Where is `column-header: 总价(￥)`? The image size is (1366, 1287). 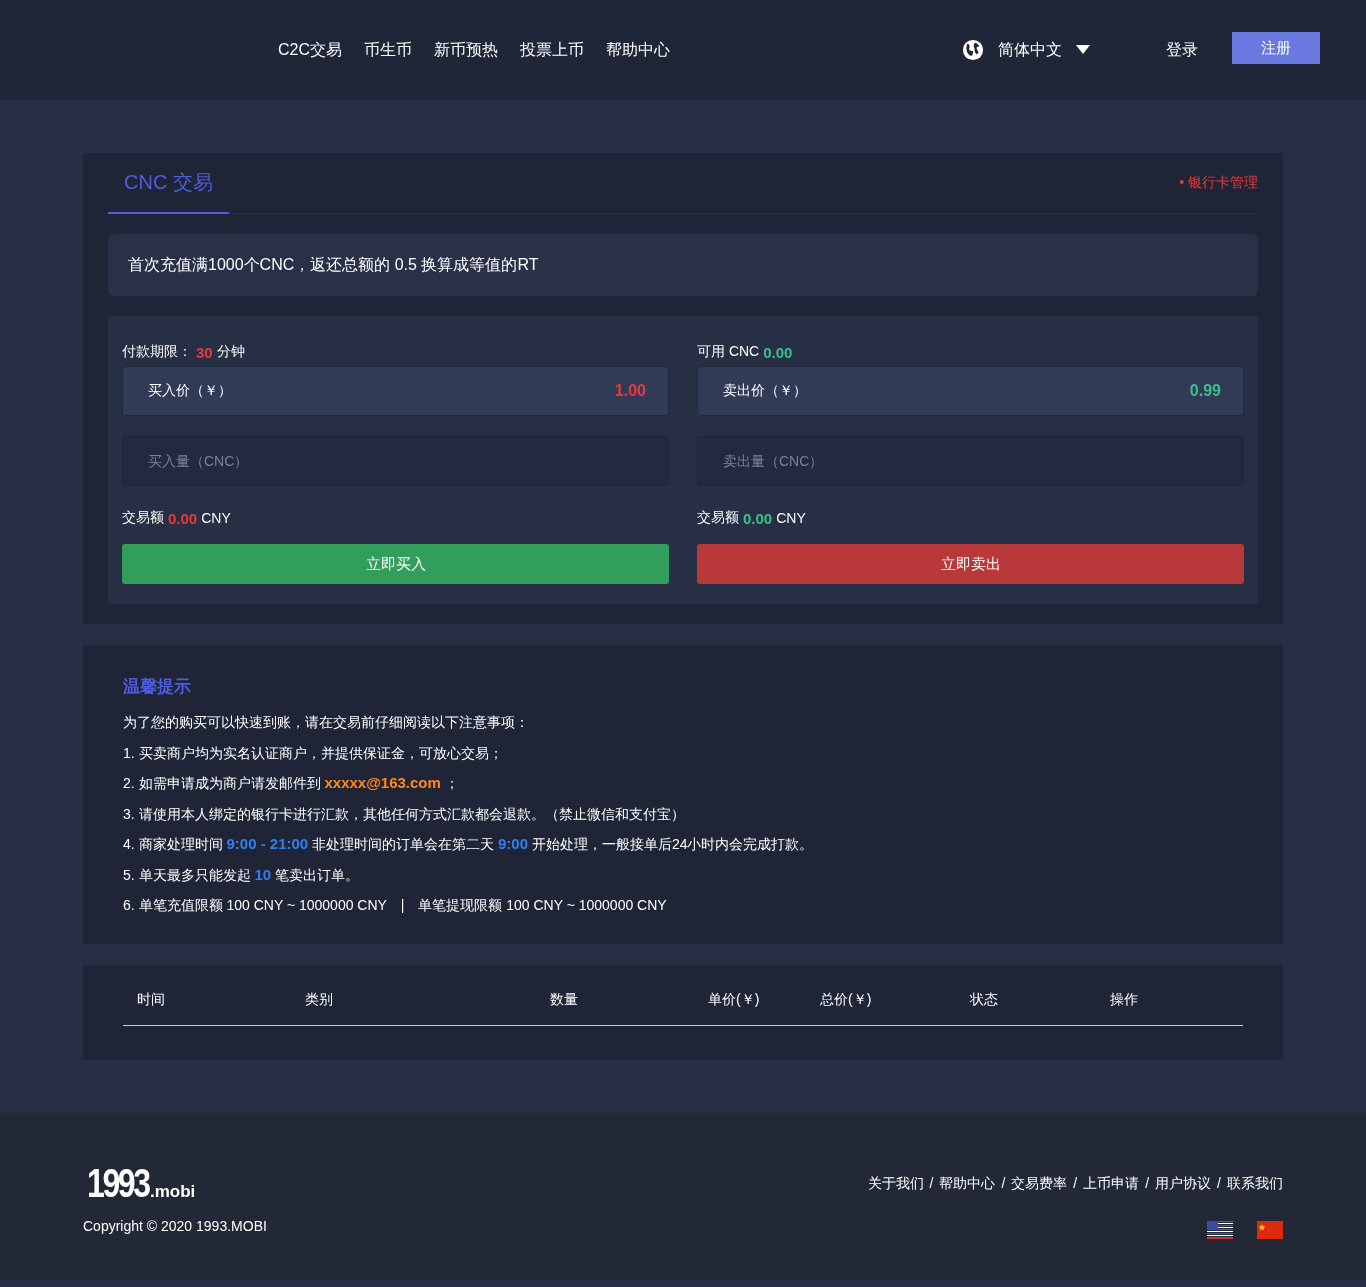 column-header: 总价(￥) is located at coordinates (846, 999).